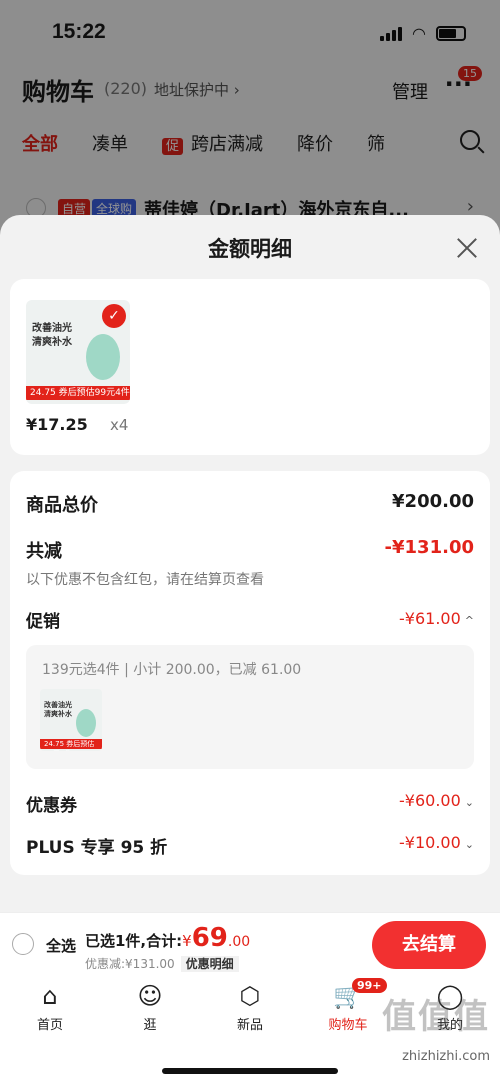 Image resolution: width=500 pixels, height=1082 pixels. I want to click on watermark-logo: 值值值, so click(436, 1017).